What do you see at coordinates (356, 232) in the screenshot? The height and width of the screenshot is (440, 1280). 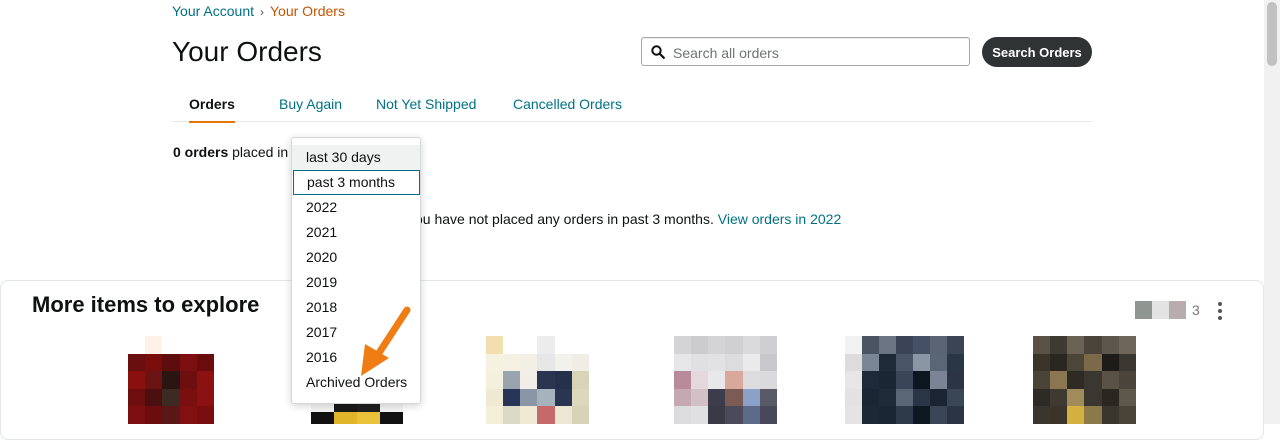 I see `filter-option-2021: 2021` at bounding box center [356, 232].